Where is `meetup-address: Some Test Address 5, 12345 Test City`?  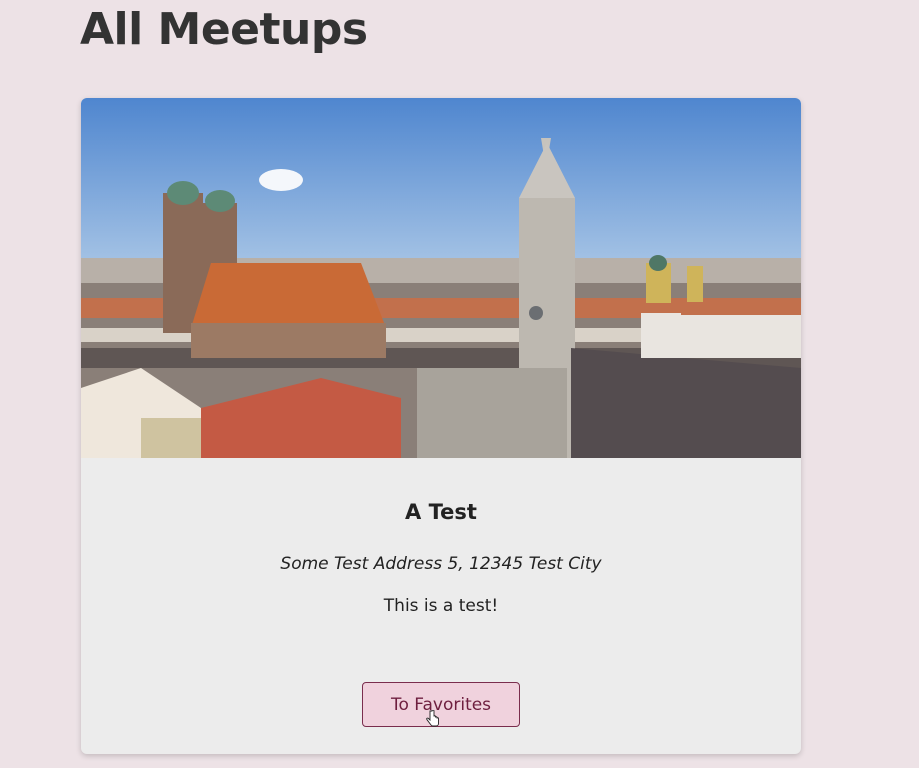
meetup-address: Some Test Address 5, 12345 Test City is located at coordinates (441, 564).